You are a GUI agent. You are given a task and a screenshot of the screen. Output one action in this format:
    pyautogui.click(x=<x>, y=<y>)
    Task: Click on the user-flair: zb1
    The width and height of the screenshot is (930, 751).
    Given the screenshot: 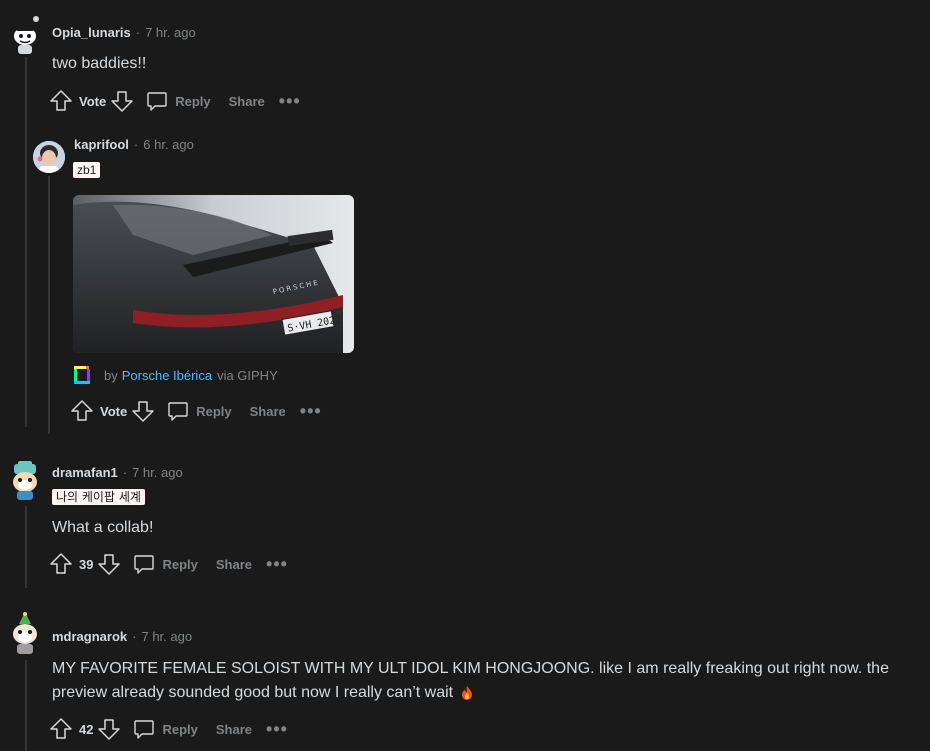 What is the action you would take?
    pyautogui.click(x=87, y=170)
    